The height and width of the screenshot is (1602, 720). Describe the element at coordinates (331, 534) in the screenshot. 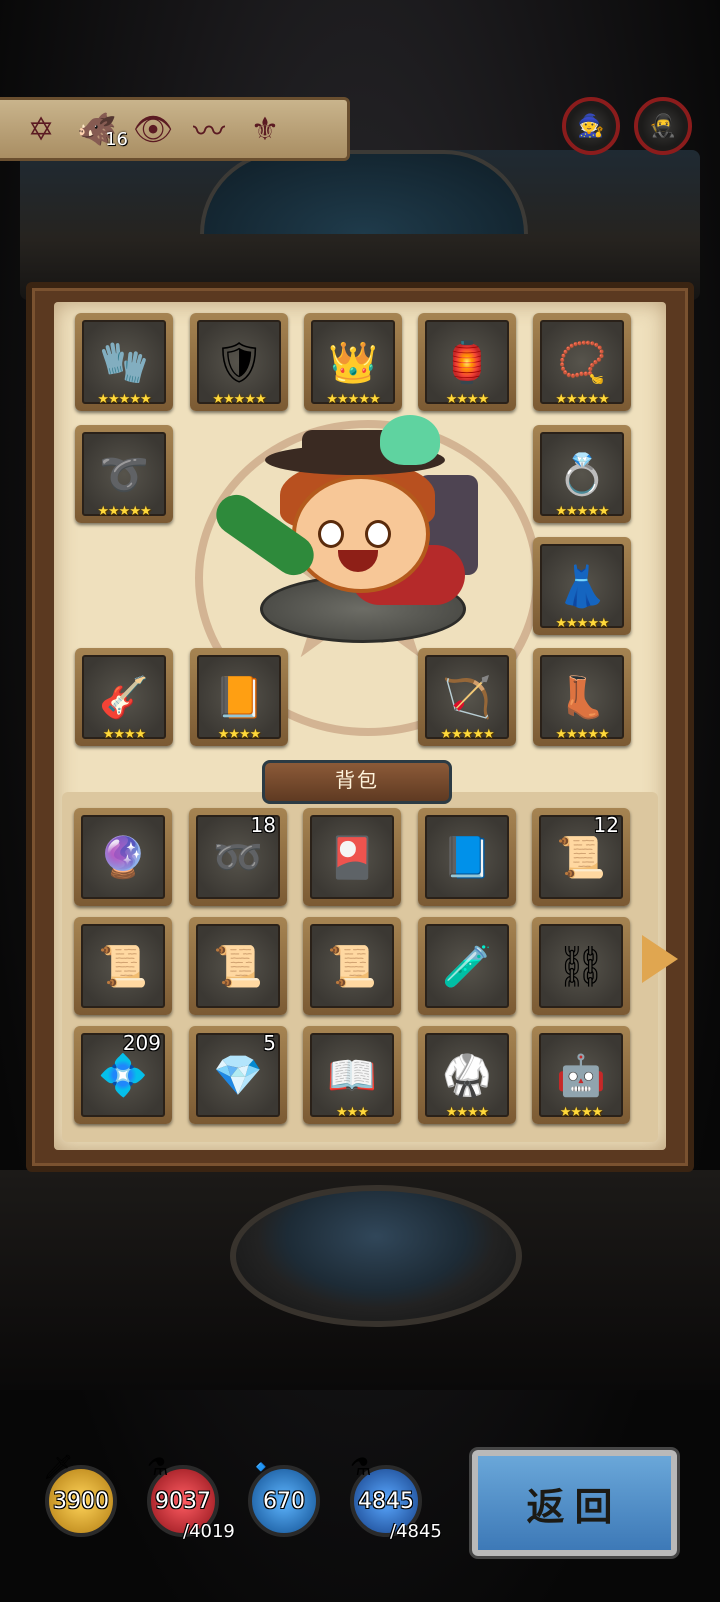

I see `hero-eye-left` at that location.